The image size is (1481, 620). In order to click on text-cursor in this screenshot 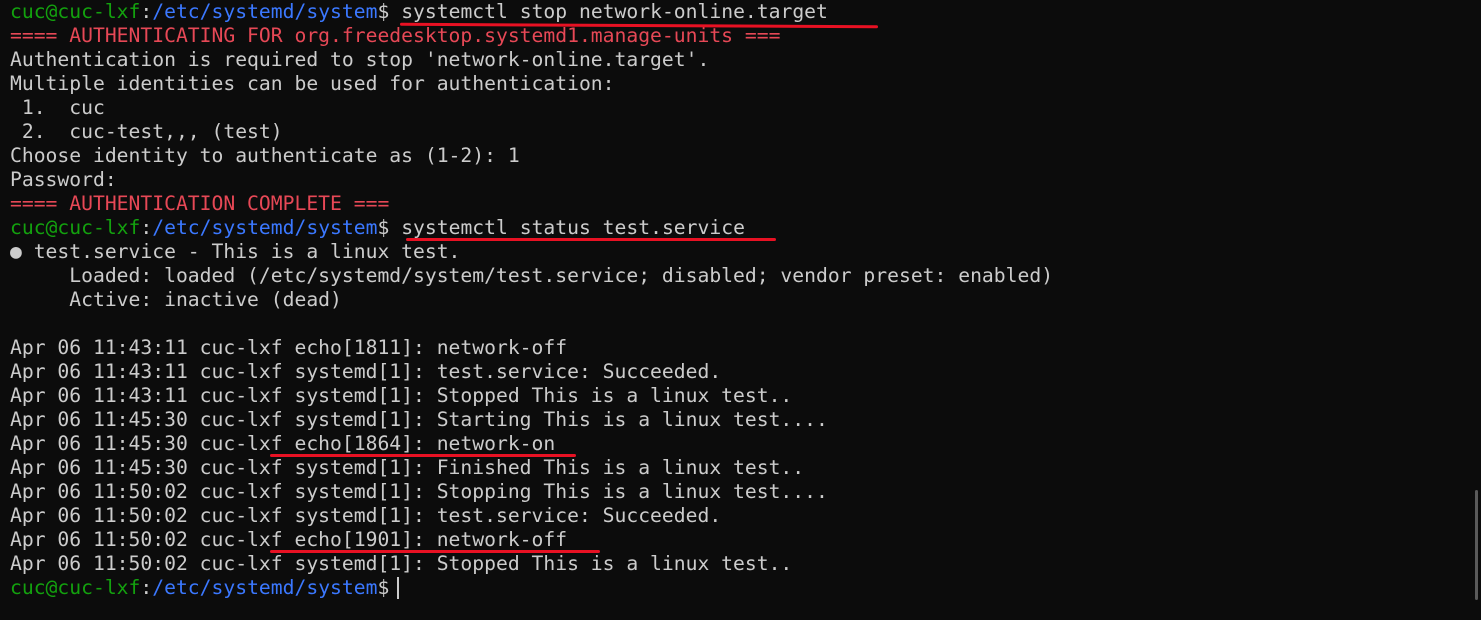, I will do `click(398, 588)`.